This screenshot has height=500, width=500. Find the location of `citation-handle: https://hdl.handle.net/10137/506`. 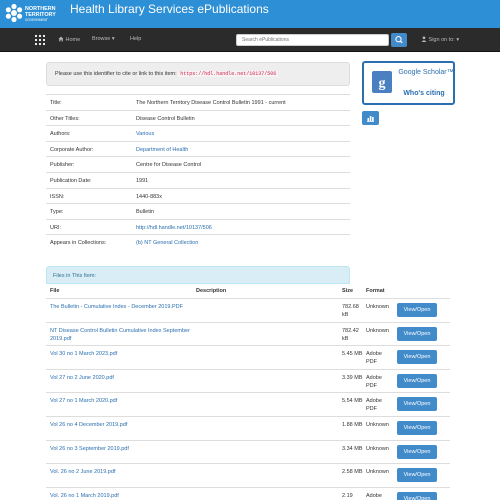

citation-handle: https://hdl.handle.net/10137/506 is located at coordinates (228, 74).